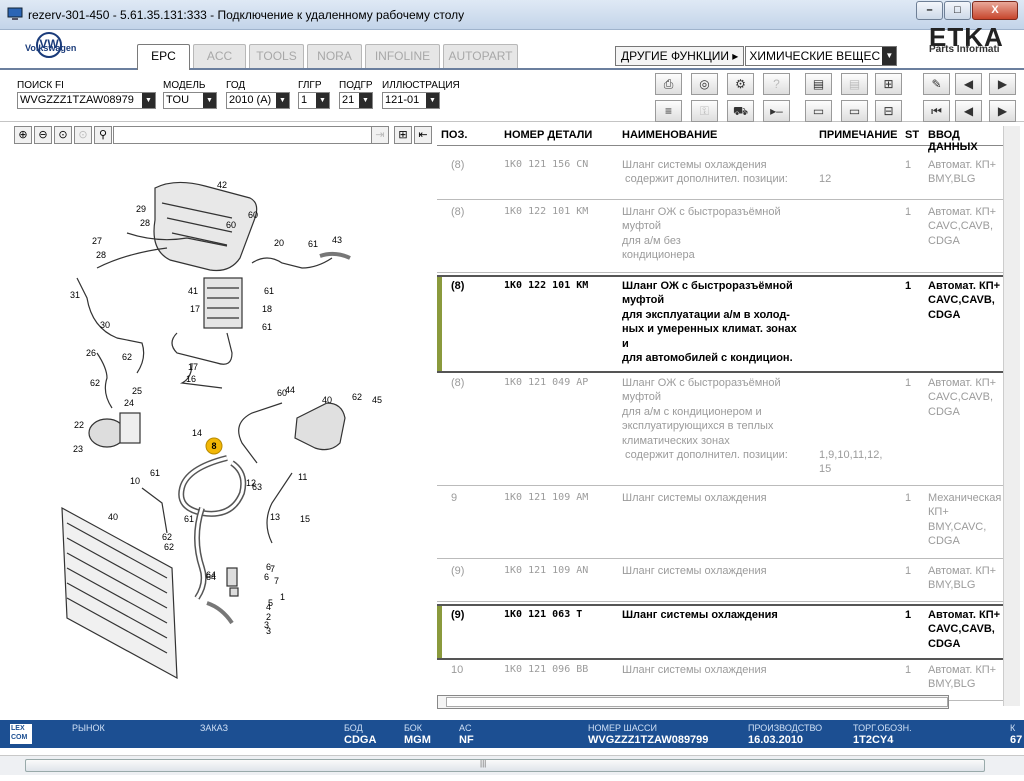 This screenshot has height=781, width=1024. Describe the element at coordinates (91, 353) in the screenshot. I see `callout-label: 26` at that location.